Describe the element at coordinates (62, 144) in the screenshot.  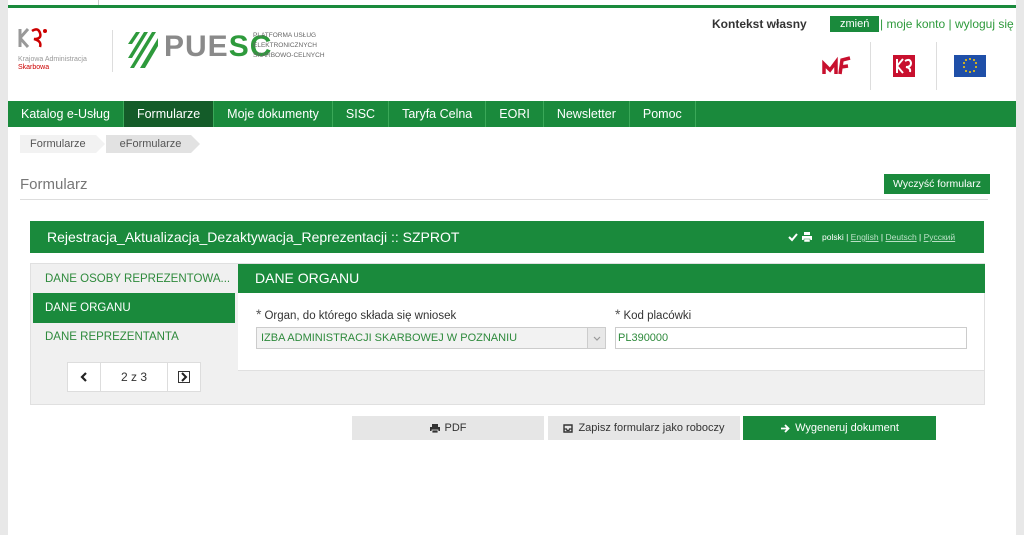
I see `breadcrumb-item: Formularze` at that location.